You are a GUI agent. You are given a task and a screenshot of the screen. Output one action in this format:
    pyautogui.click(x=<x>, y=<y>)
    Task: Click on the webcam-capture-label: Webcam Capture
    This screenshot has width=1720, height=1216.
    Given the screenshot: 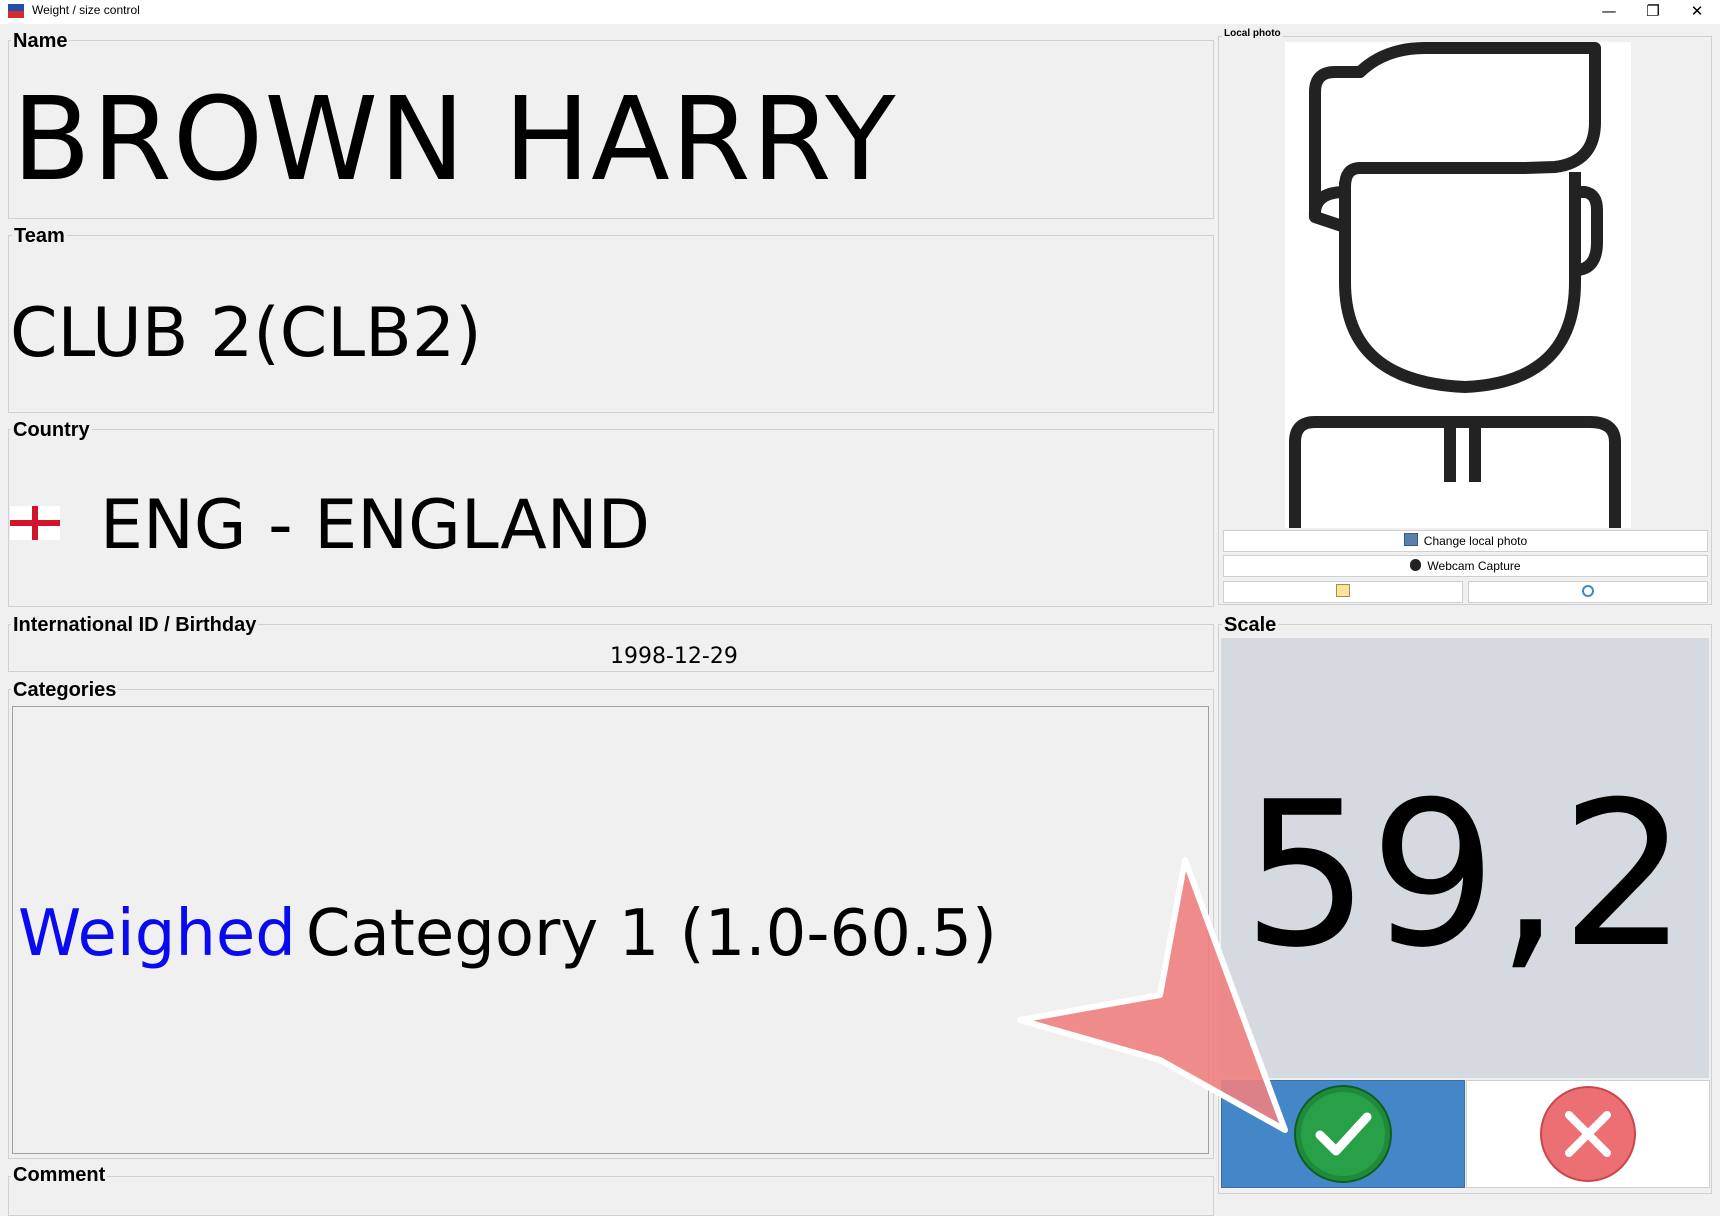 What is the action you would take?
    pyautogui.click(x=1474, y=566)
    